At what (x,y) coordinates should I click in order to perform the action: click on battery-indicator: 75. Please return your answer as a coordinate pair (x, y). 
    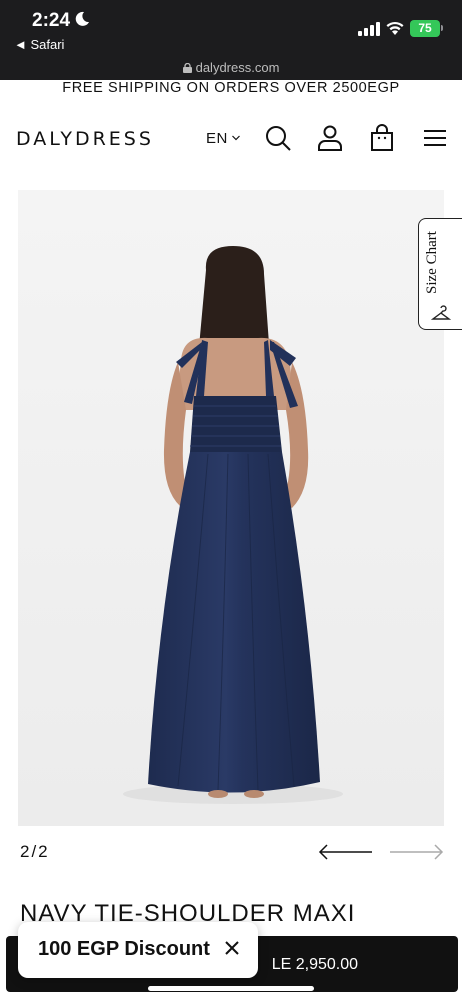
    Looking at the image, I should click on (425, 28).